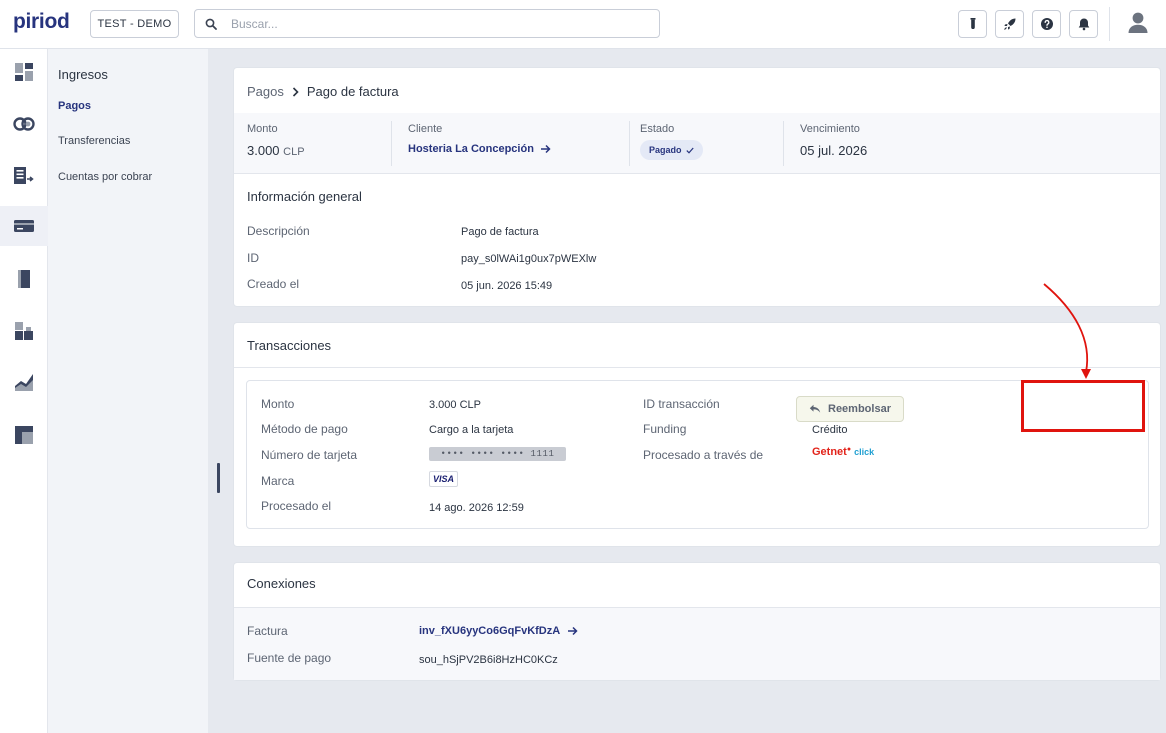  I want to click on rail-documents, so click(24, 176).